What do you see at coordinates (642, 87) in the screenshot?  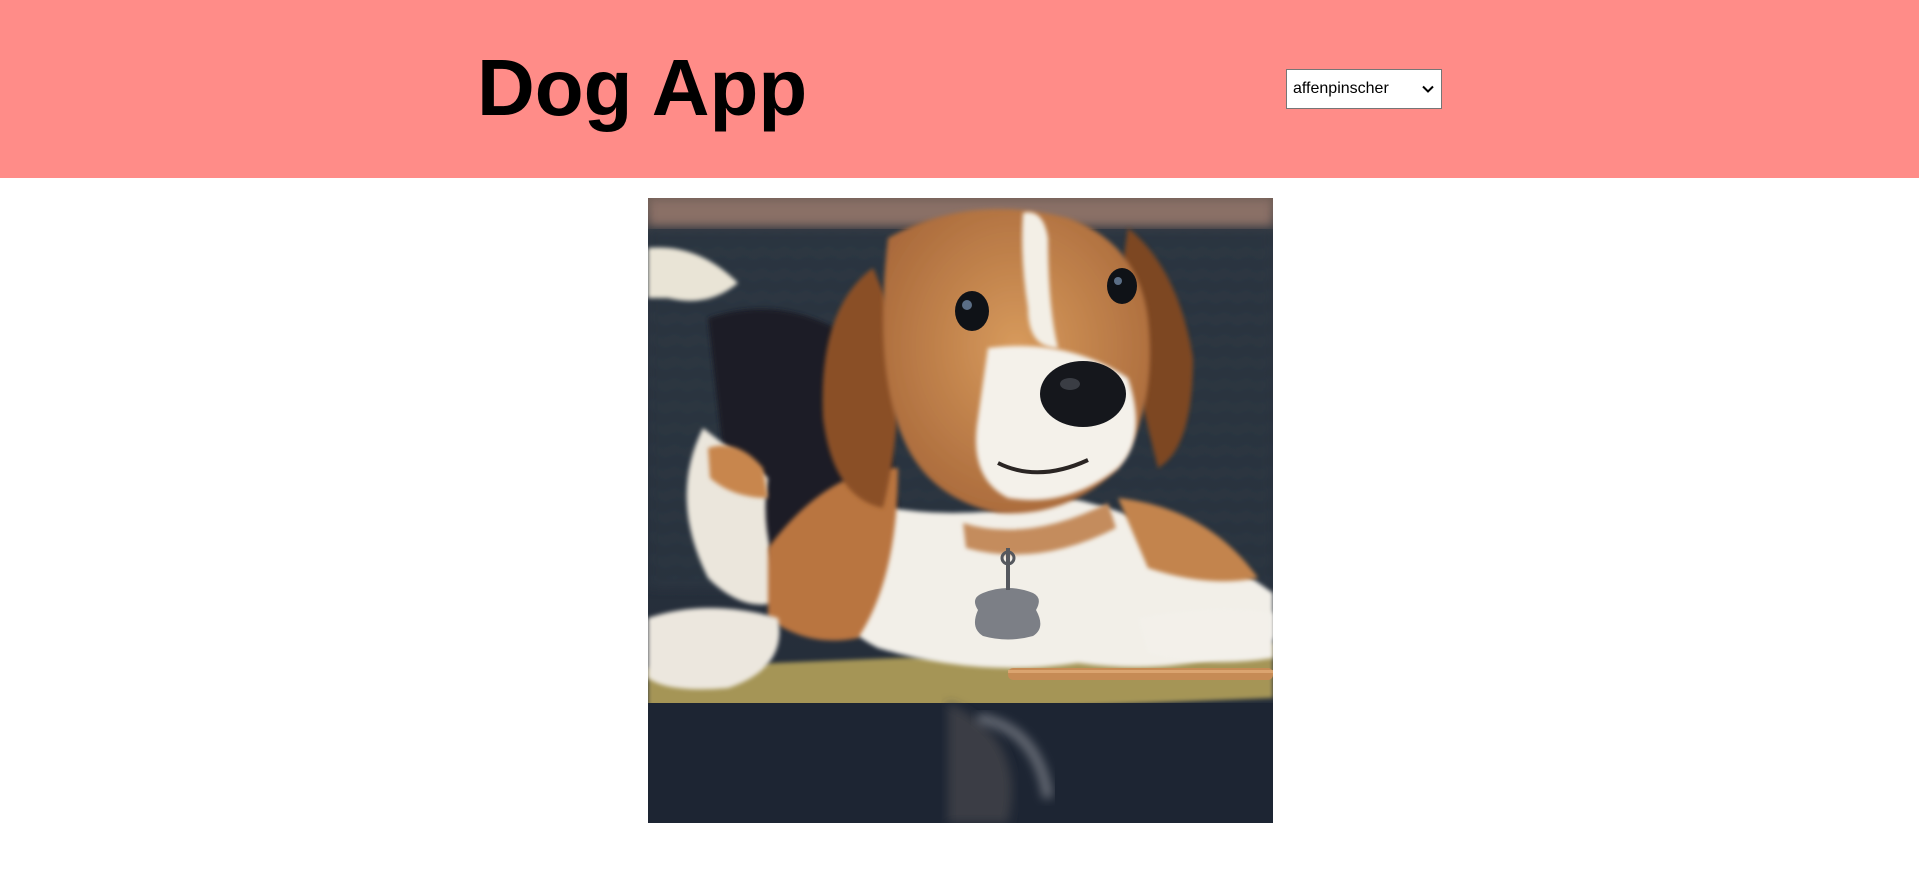 I see `app-title: Dog App` at bounding box center [642, 87].